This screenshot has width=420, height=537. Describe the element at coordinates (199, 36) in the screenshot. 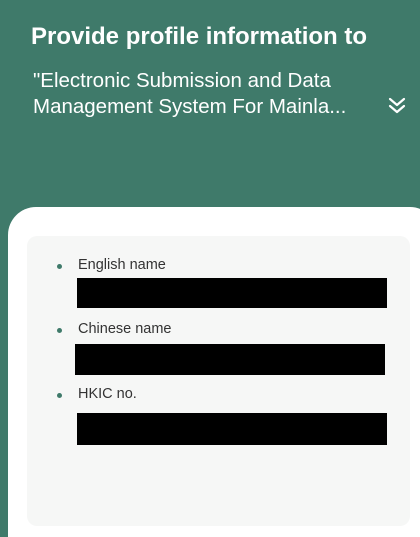

I see `page-title: Provide profile information to` at that location.